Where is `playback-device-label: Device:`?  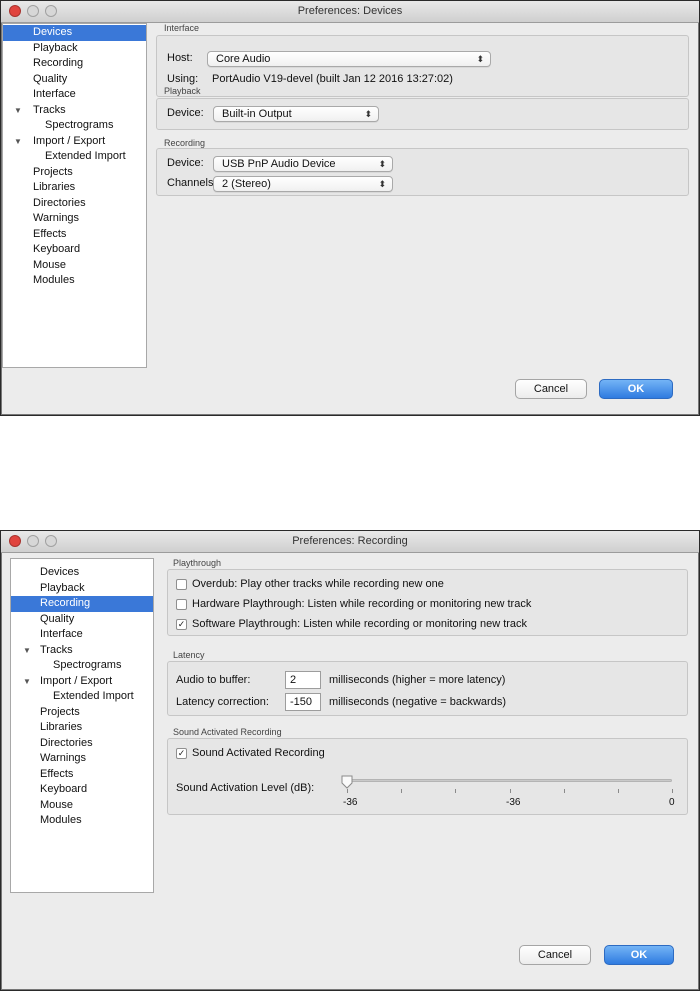 playback-device-label: Device: is located at coordinates (185, 113).